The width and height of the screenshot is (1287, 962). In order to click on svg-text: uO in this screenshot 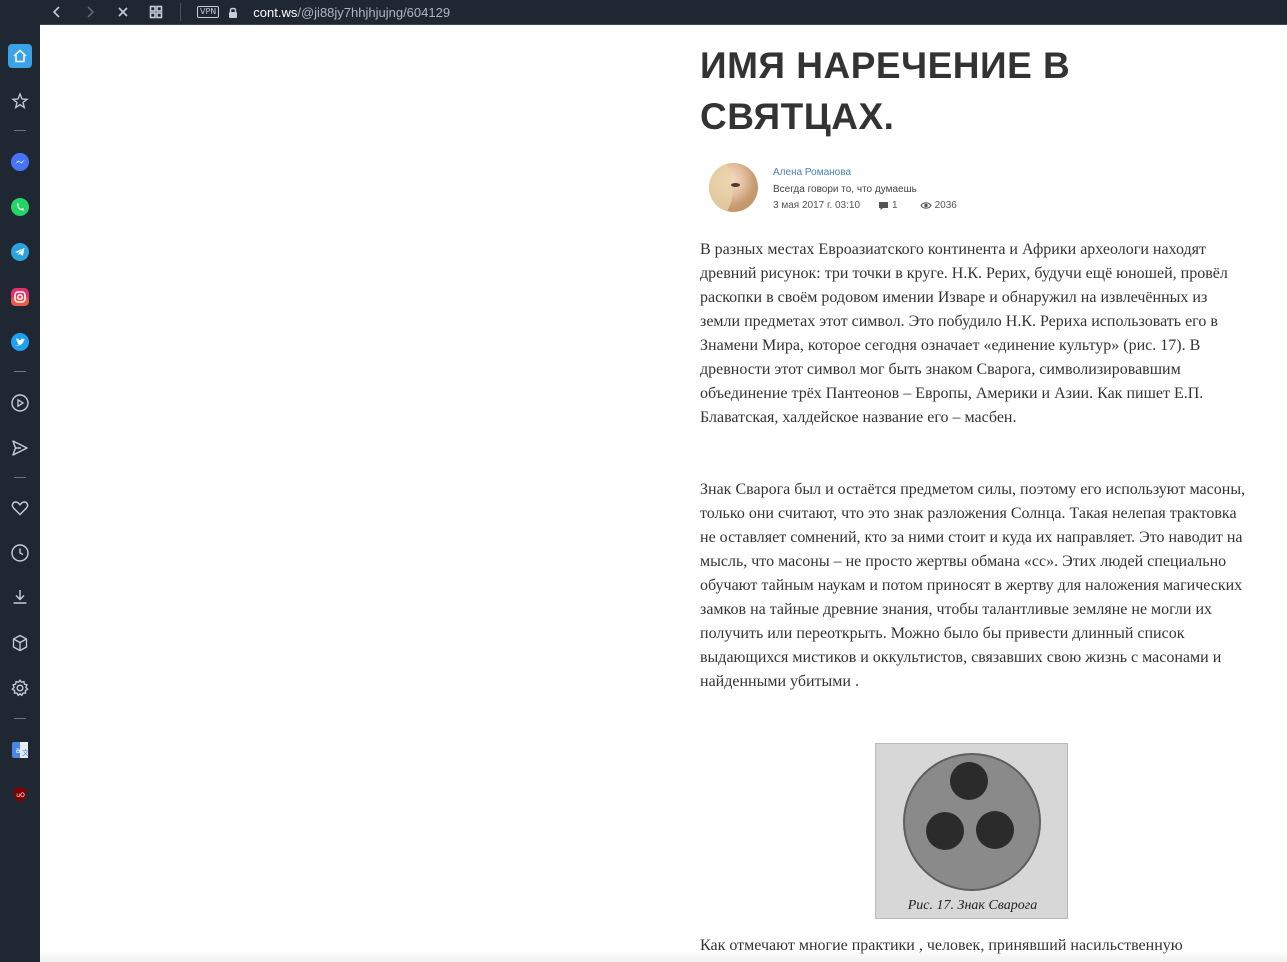, I will do `click(20, 795)`.